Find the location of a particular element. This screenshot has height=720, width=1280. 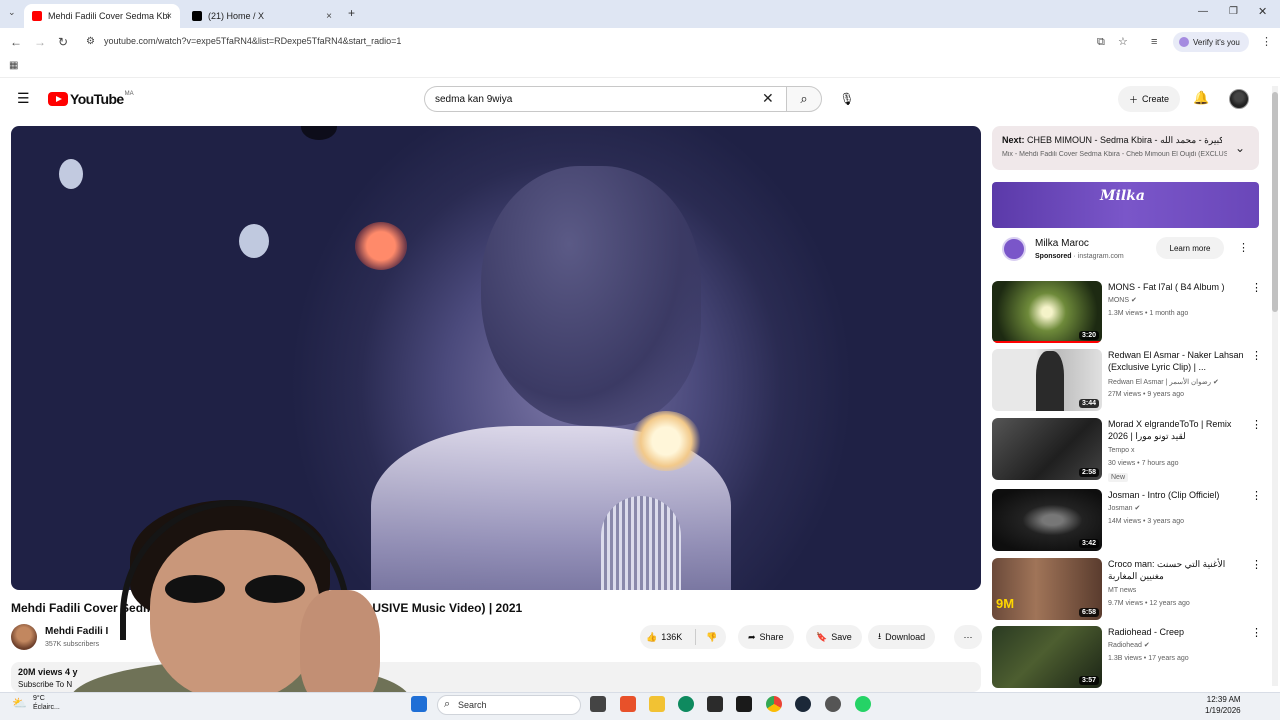

chrome-icon is located at coordinates (774, 704).